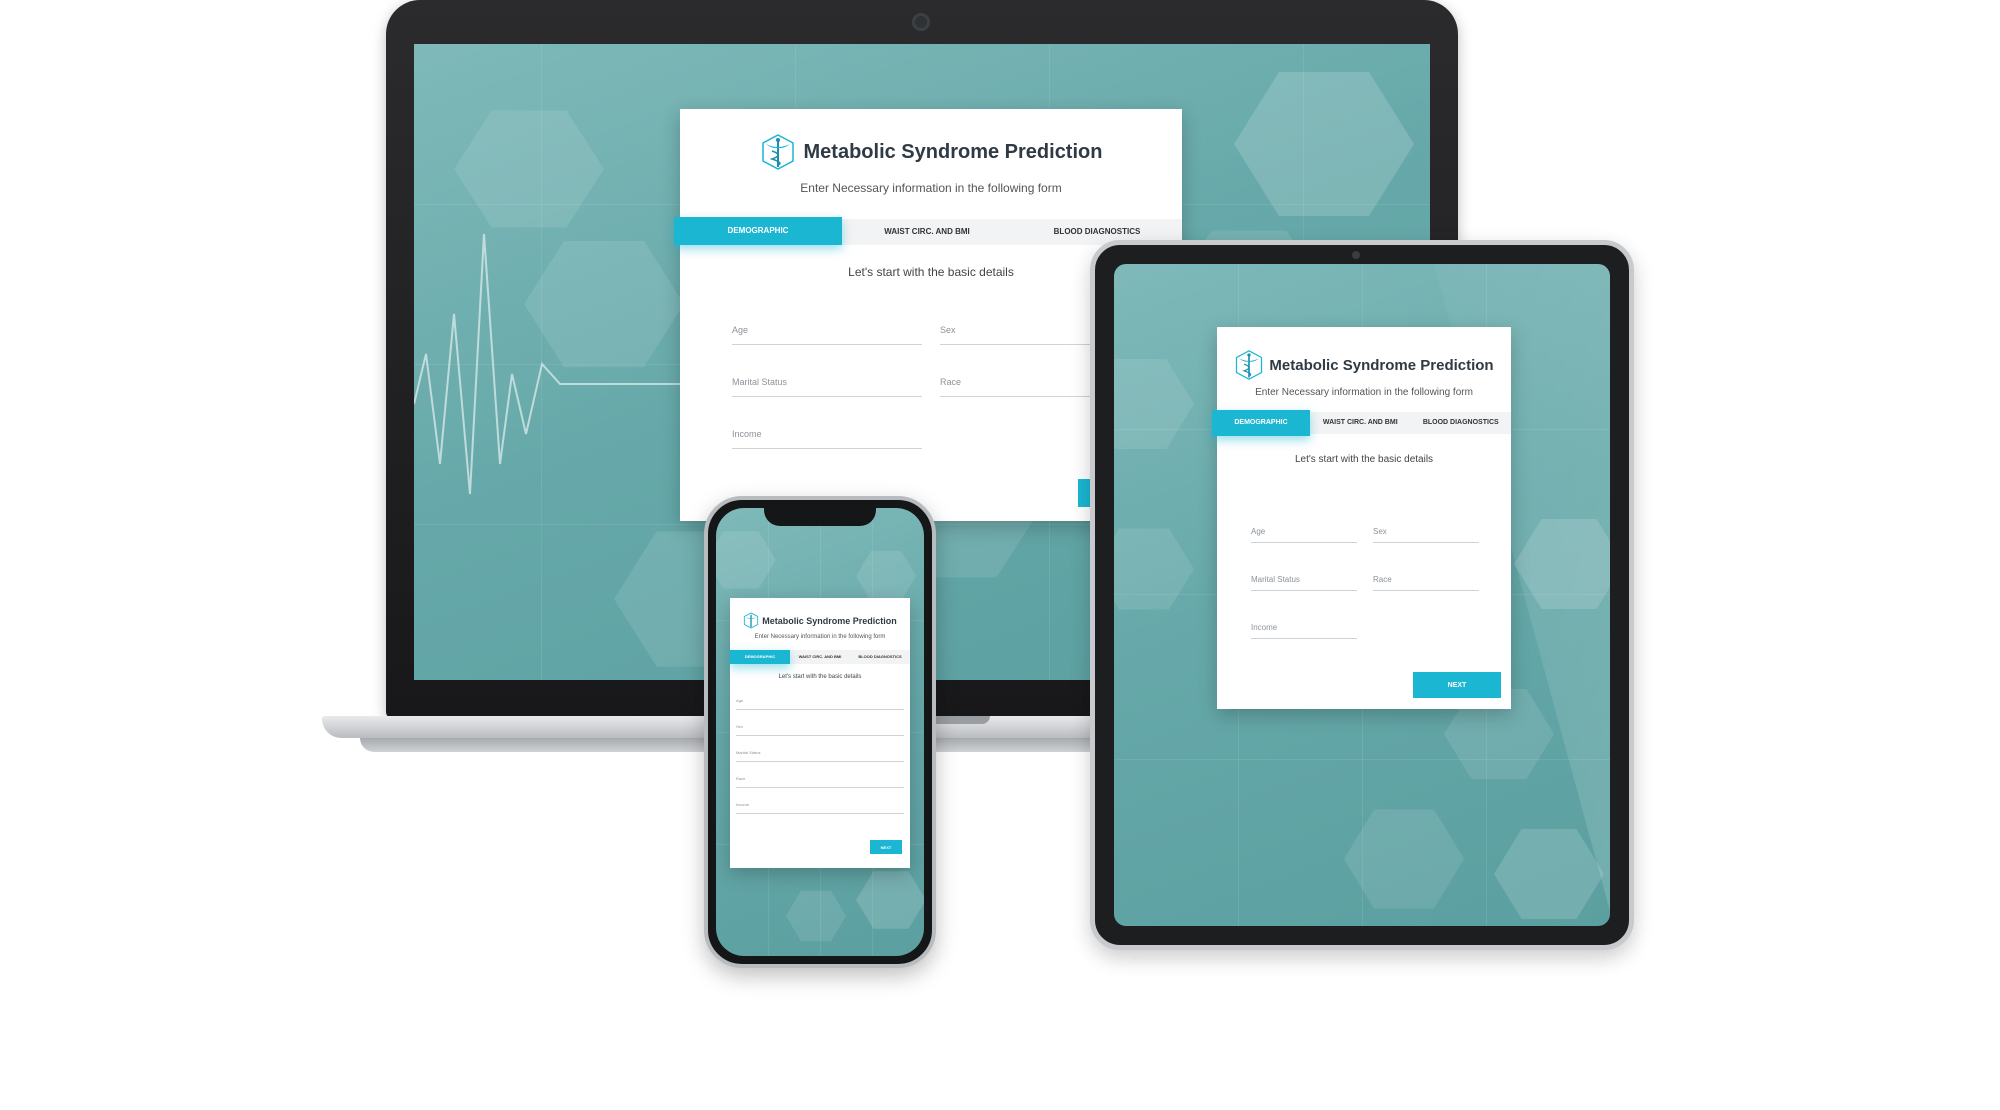  I want to click on tablet-camera, so click(1356, 255).